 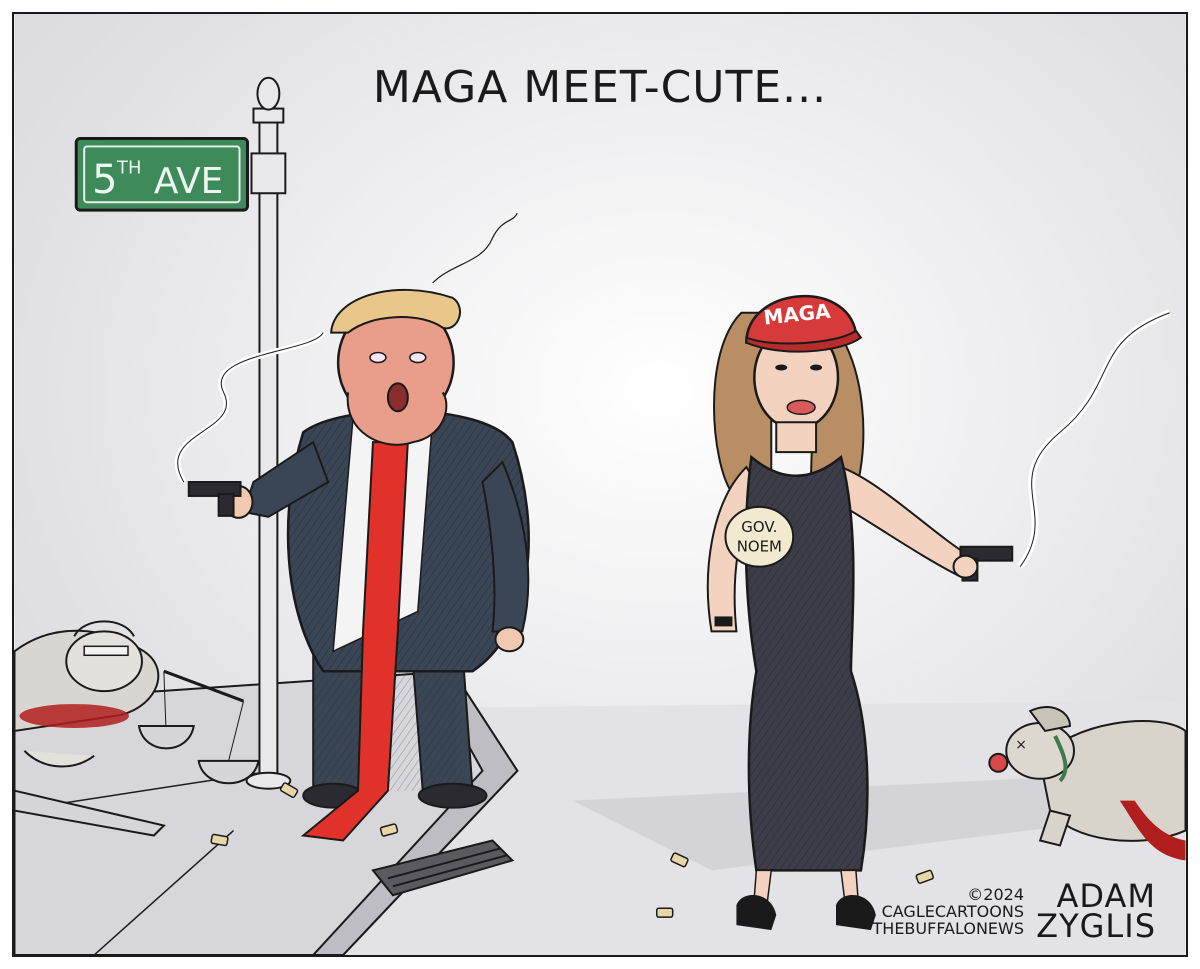 What do you see at coordinates (188, 181) in the screenshot?
I see `sign-word: AVE` at bounding box center [188, 181].